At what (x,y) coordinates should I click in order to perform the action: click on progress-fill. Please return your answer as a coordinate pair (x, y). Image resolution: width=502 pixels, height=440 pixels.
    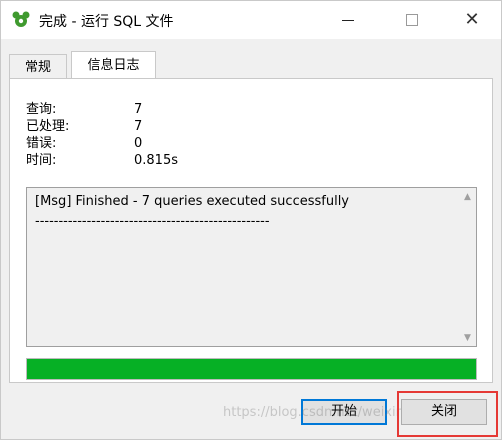
    Looking at the image, I should click on (251, 369).